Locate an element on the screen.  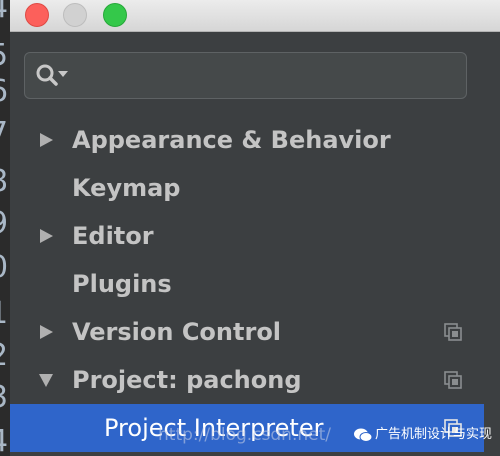
close-window-button is located at coordinates (37, 15).